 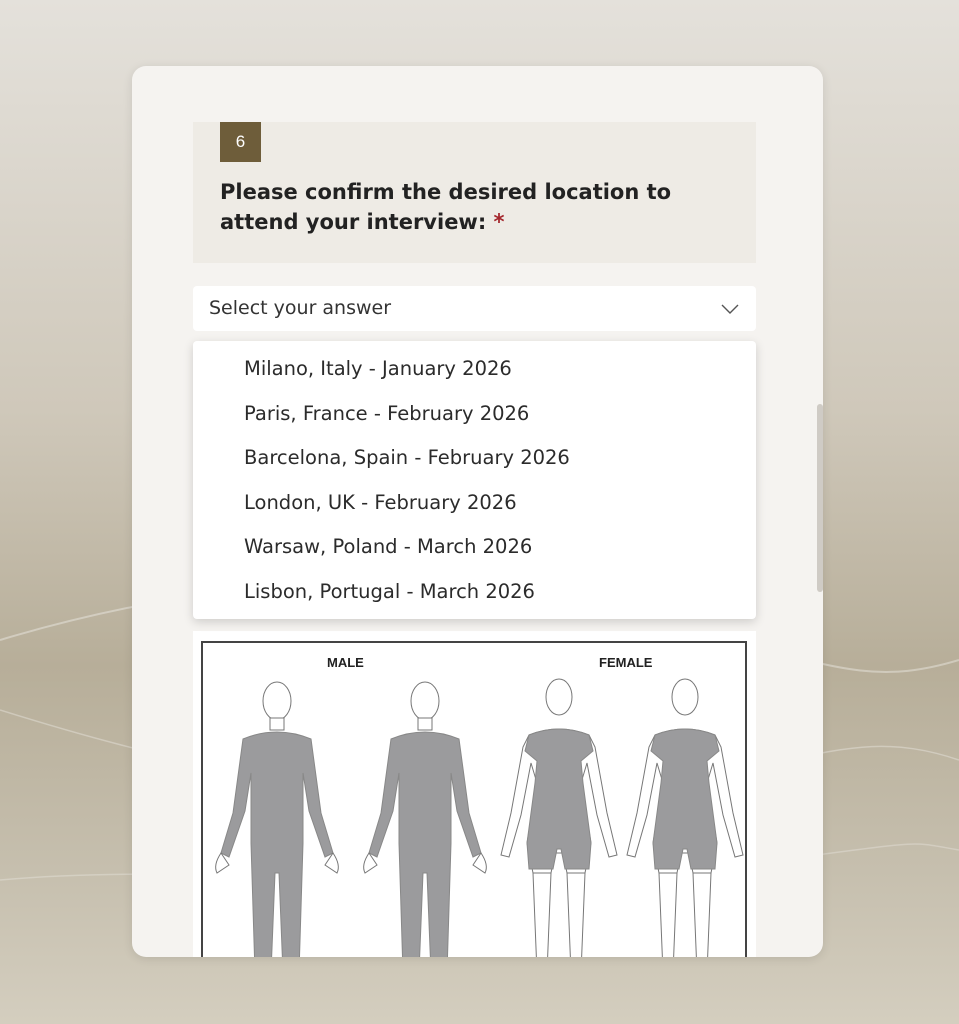 What do you see at coordinates (474, 458) in the screenshot?
I see `option-barcelona: Barcelona, Spain - February 2026` at bounding box center [474, 458].